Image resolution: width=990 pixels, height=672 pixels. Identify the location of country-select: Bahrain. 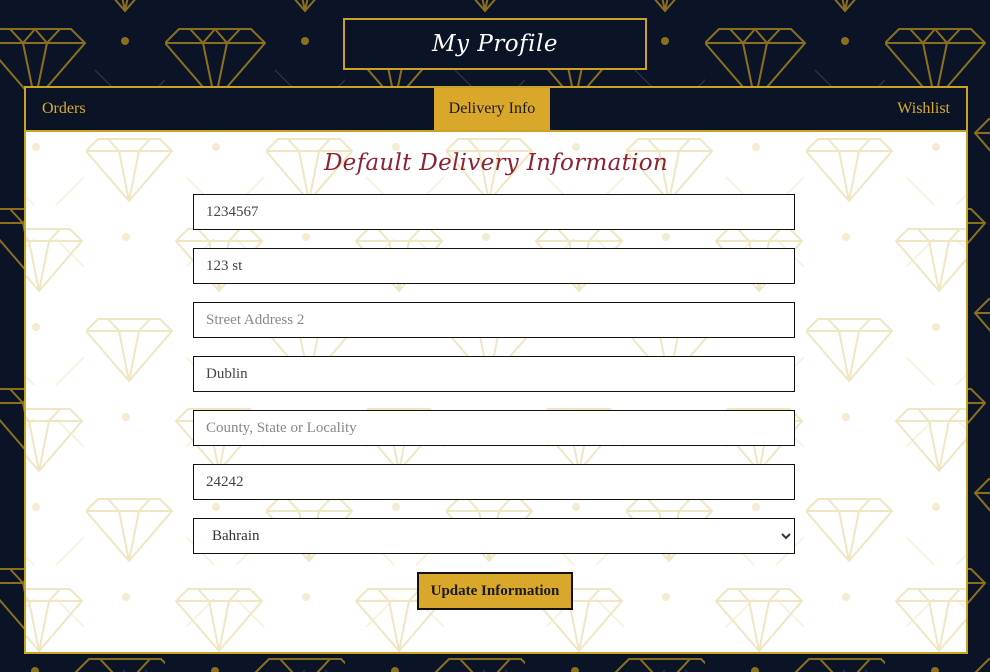
(494, 536).